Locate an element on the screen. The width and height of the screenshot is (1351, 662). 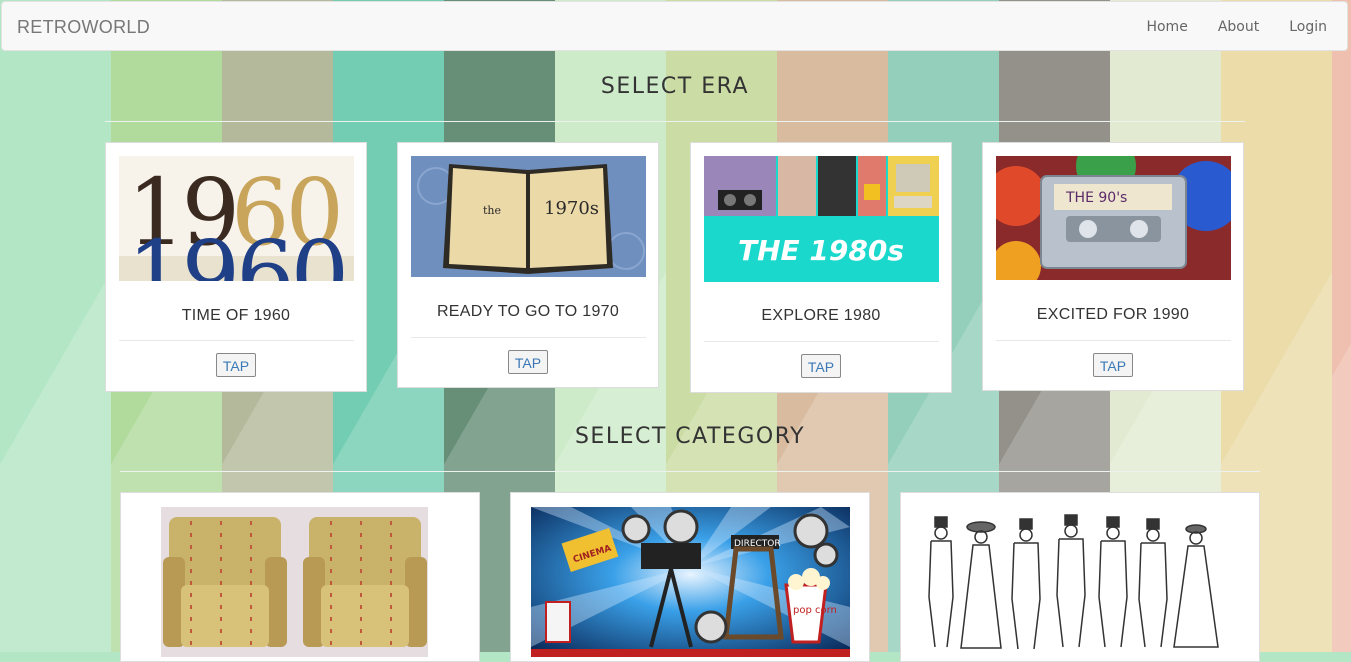
category-card-fashion is located at coordinates (1080, 577).